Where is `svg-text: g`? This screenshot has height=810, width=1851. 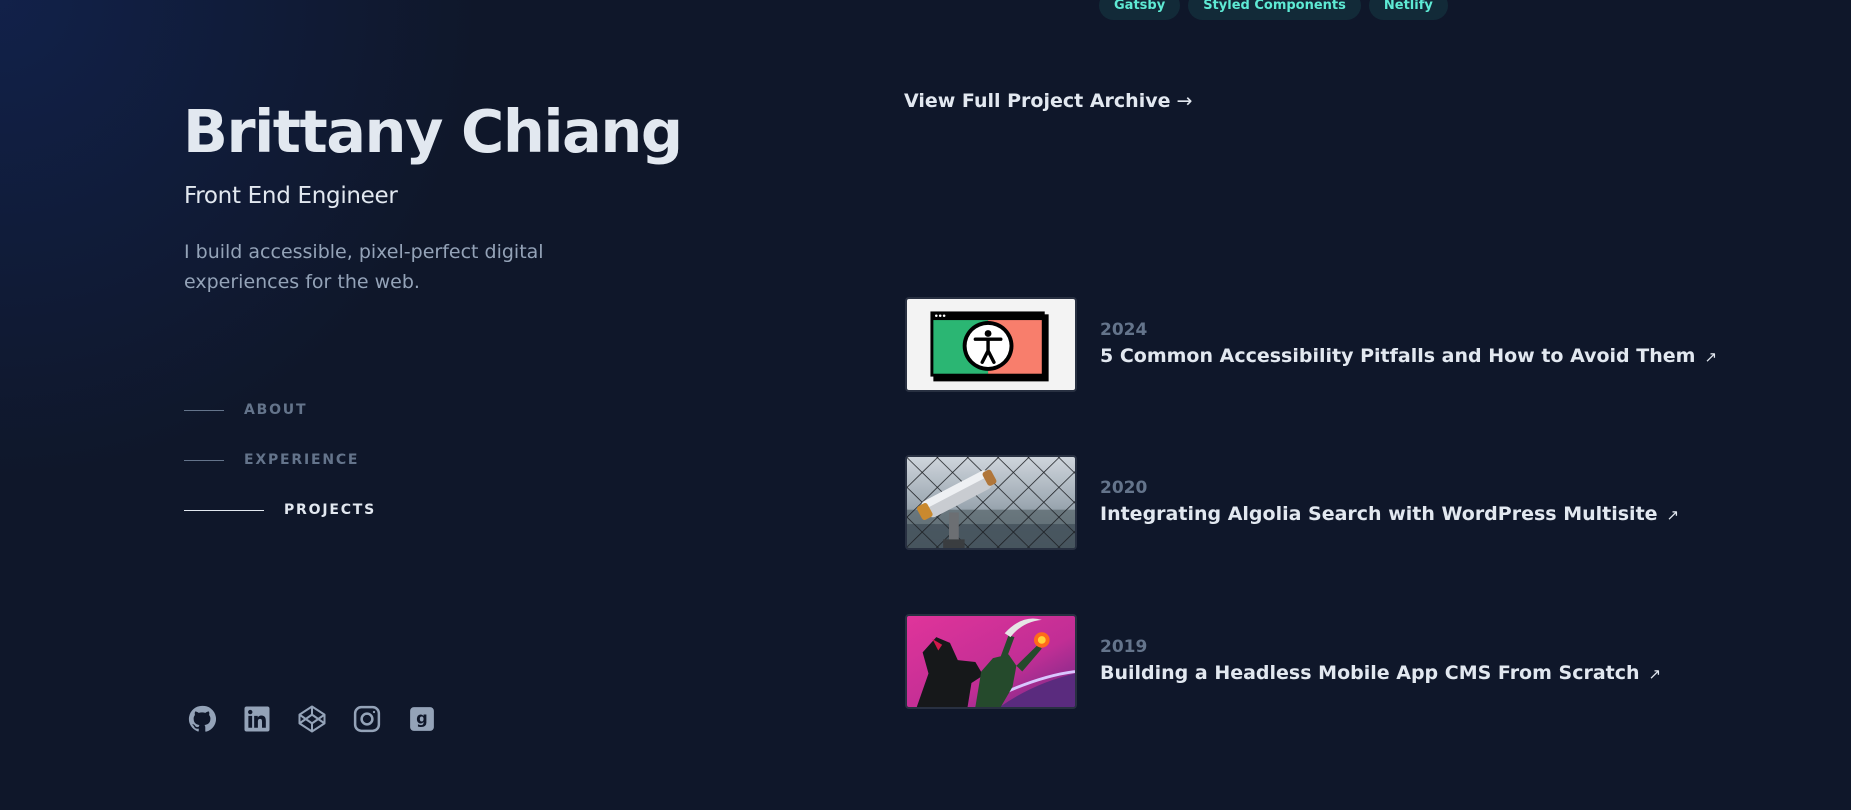
svg-text: g is located at coordinates (422, 717).